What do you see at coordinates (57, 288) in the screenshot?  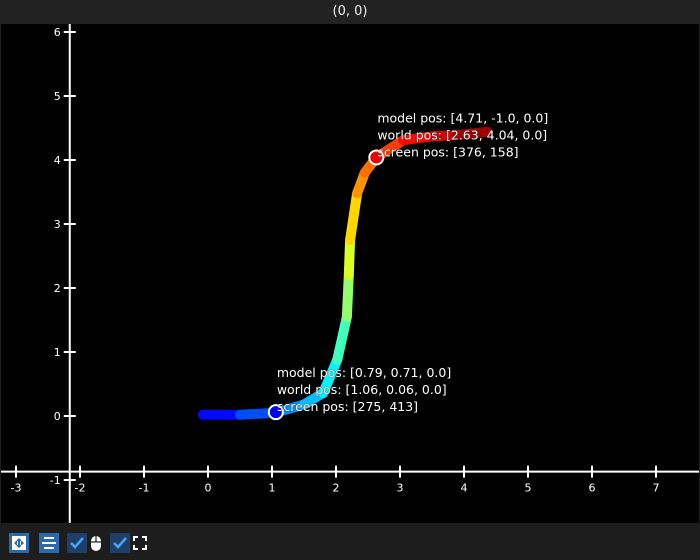 I see `y-tick-label: 2` at bounding box center [57, 288].